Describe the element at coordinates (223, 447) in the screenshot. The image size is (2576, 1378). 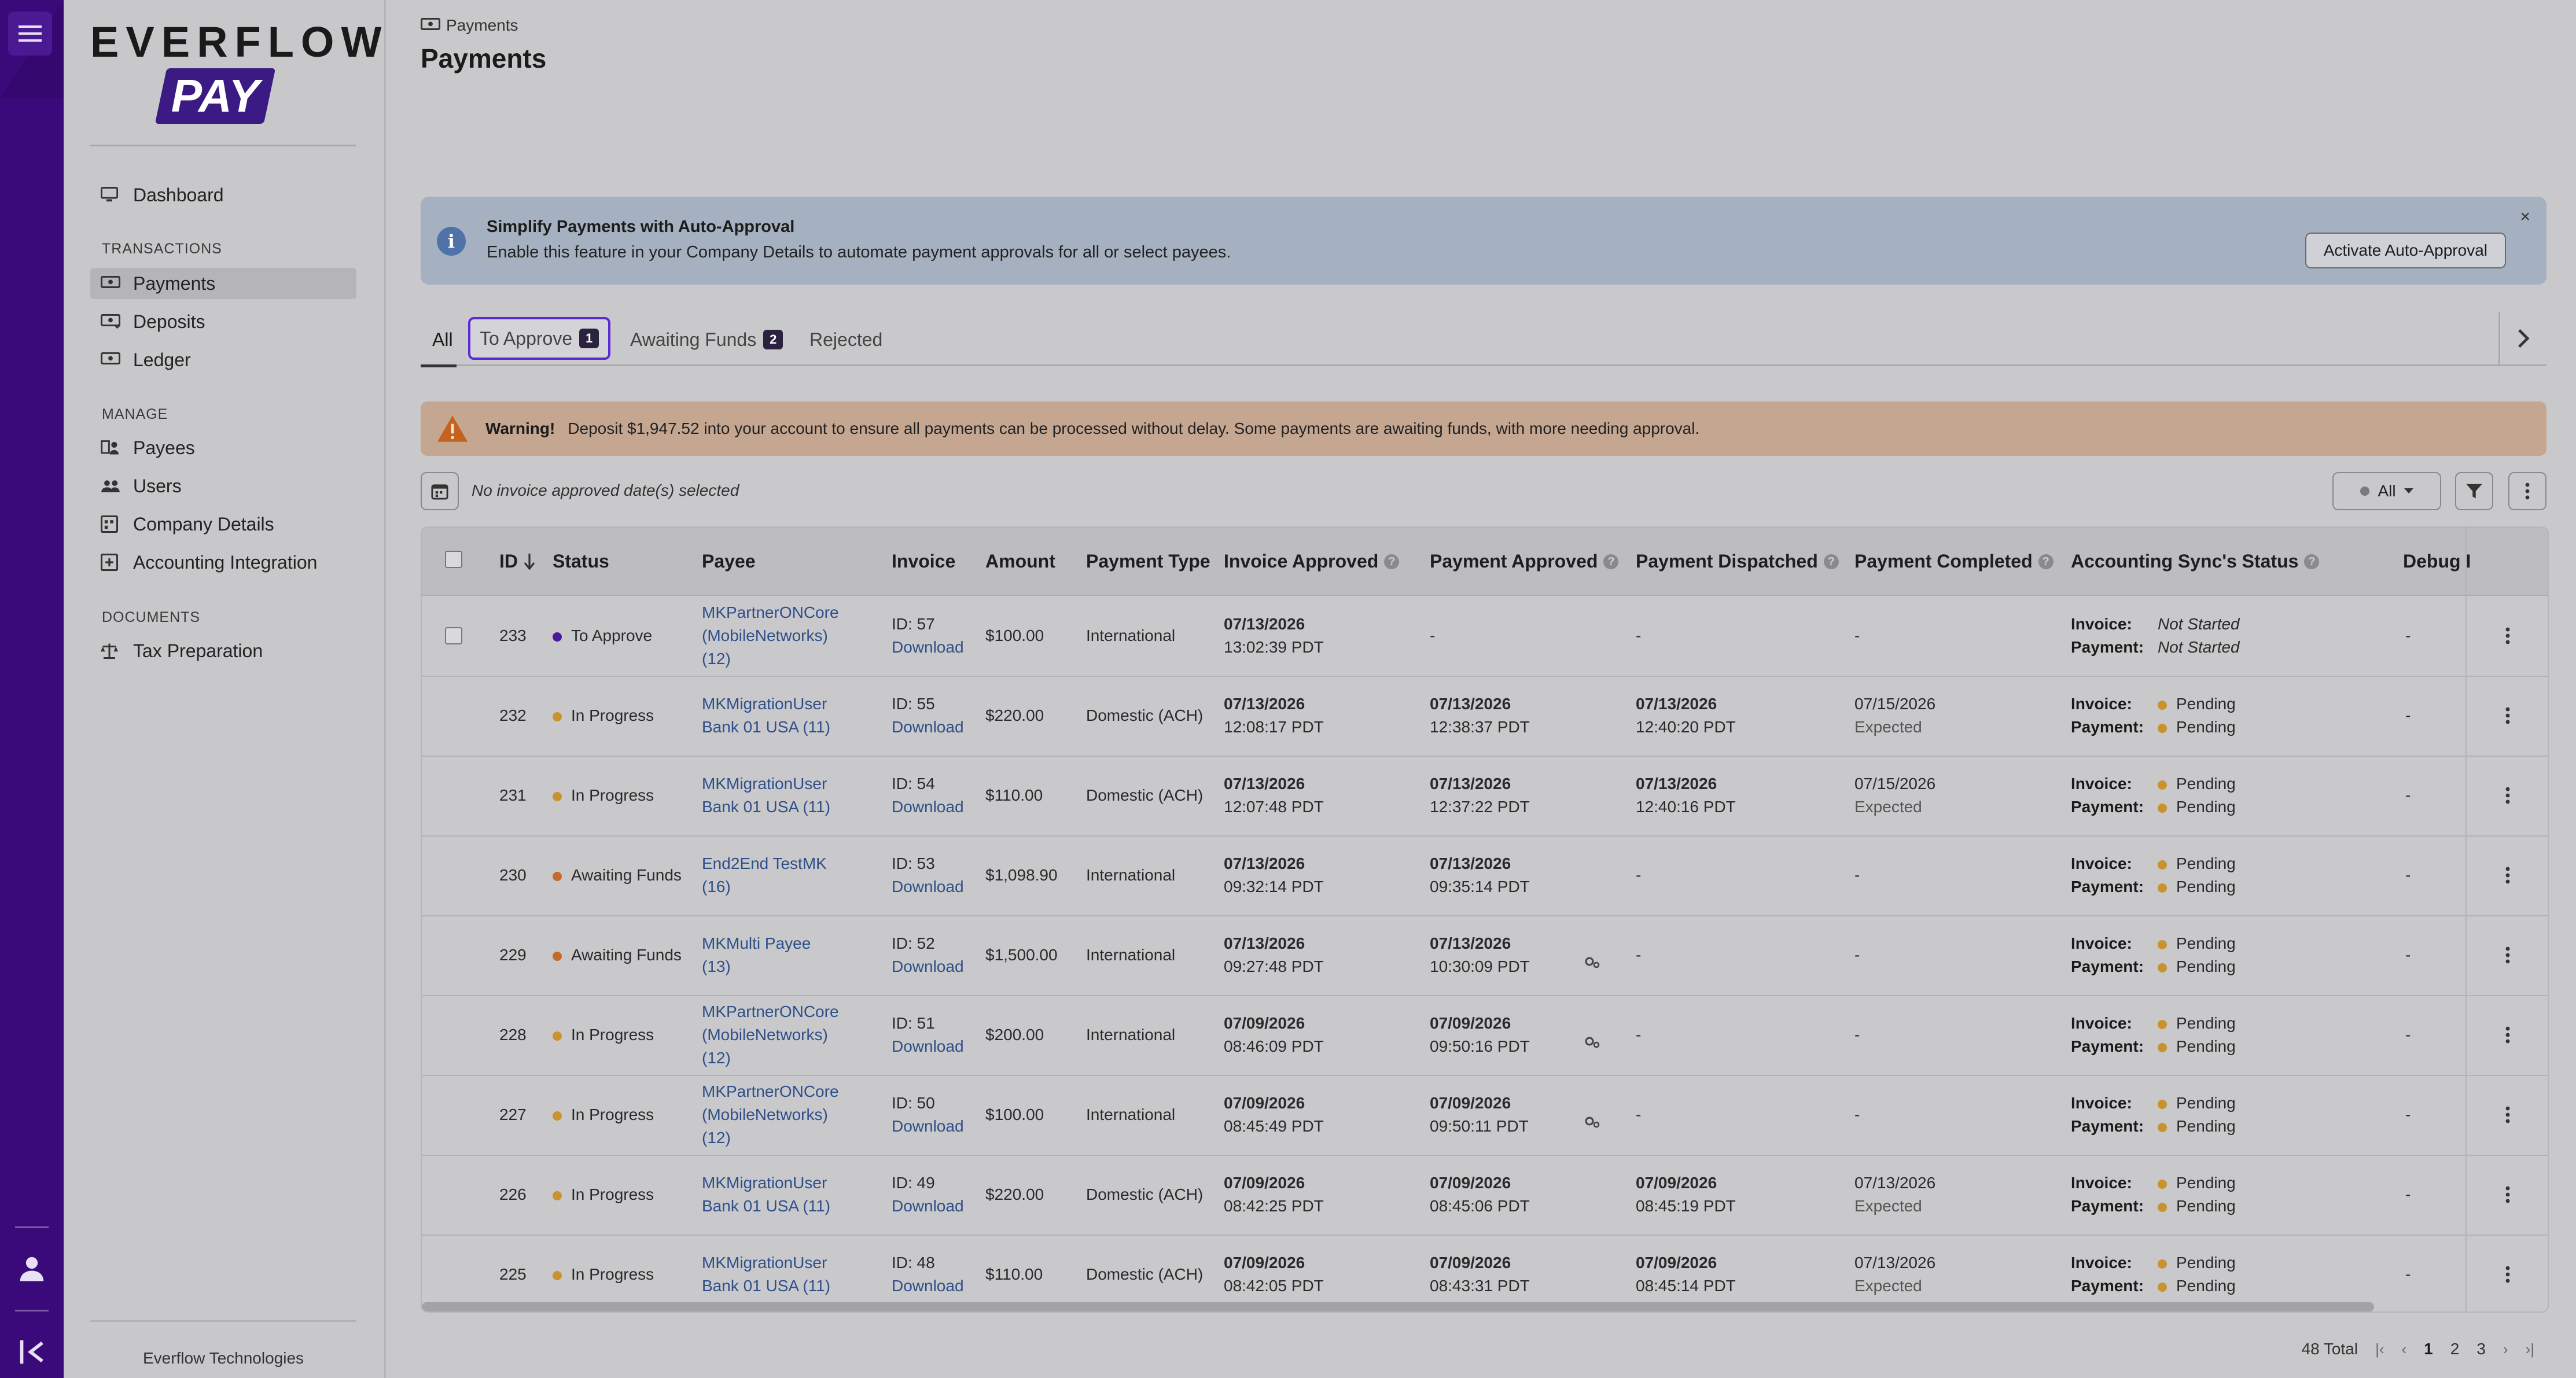
I see `sidebar-item-payees: Payees` at that location.